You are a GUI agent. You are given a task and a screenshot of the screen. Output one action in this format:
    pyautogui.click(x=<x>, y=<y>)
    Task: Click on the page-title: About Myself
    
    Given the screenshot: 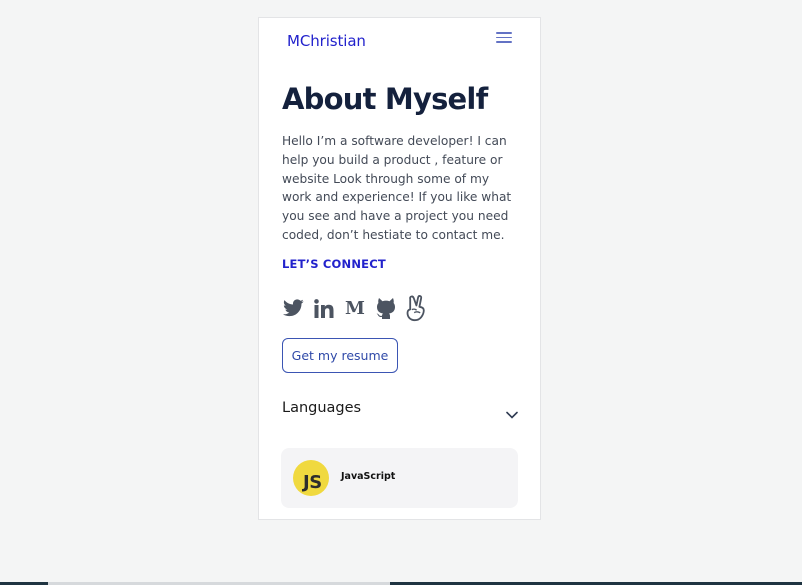 What is the action you would take?
    pyautogui.click(x=385, y=99)
    